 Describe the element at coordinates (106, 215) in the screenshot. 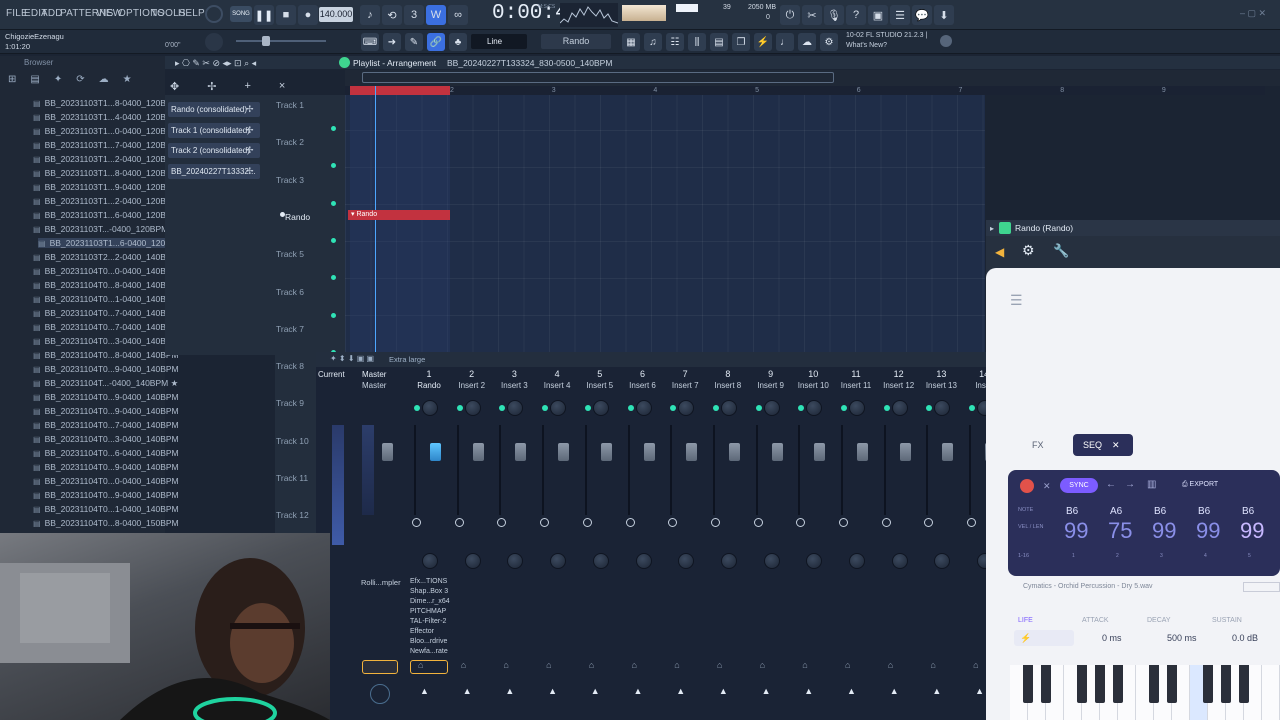

I see `browser-file-item: BB_20231103T1...6-0400_120BPM` at that location.